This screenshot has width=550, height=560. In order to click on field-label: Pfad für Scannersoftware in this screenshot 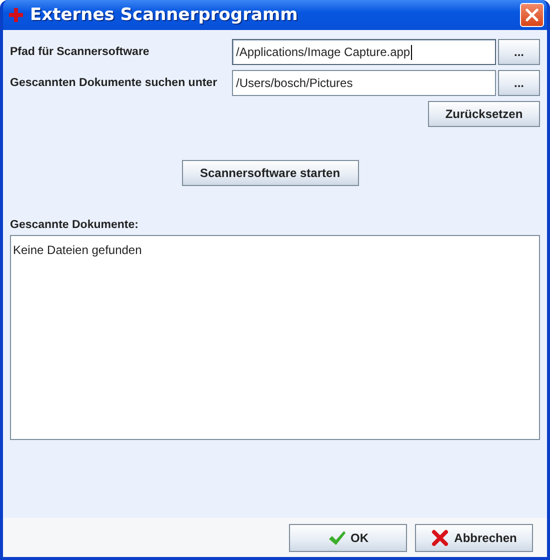, I will do `click(80, 52)`.